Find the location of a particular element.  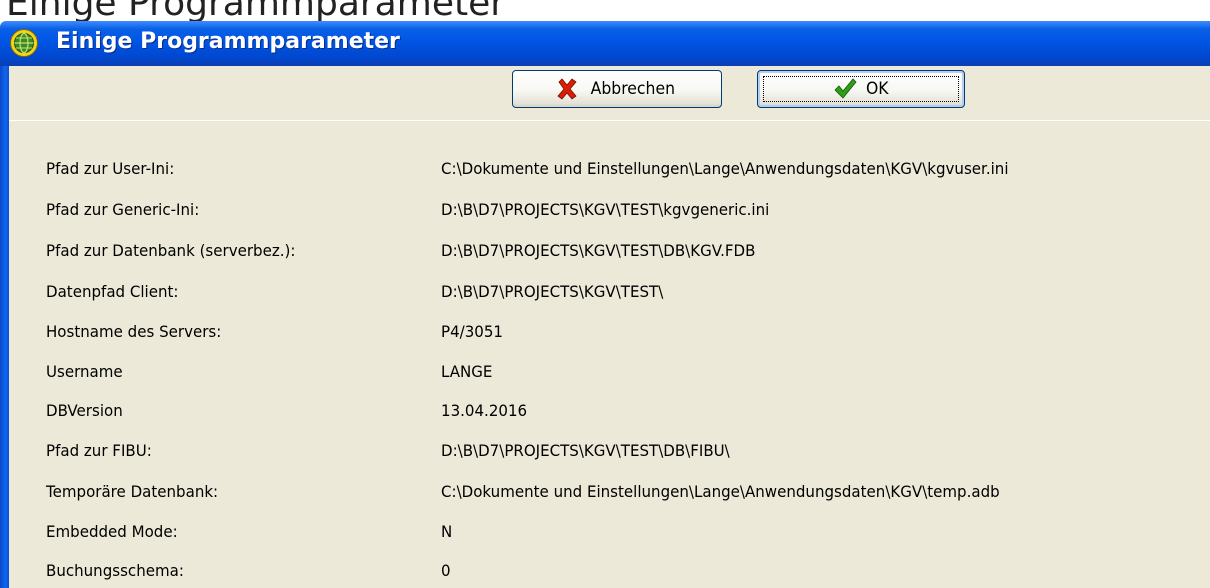

cancel-button: Abbrechen is located at coordinates (617, 89).